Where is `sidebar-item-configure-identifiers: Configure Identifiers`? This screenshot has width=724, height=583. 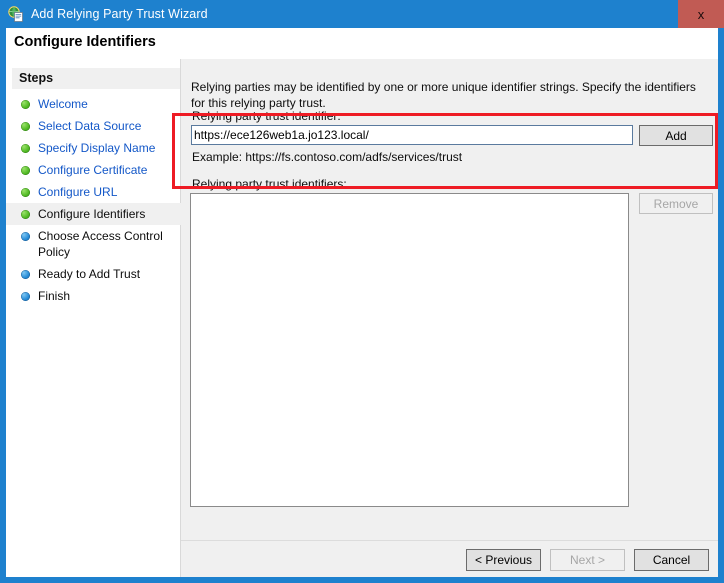 sidebar-item-configure-identifiers: Configure Identifiers is located at coordinates (93, 214).